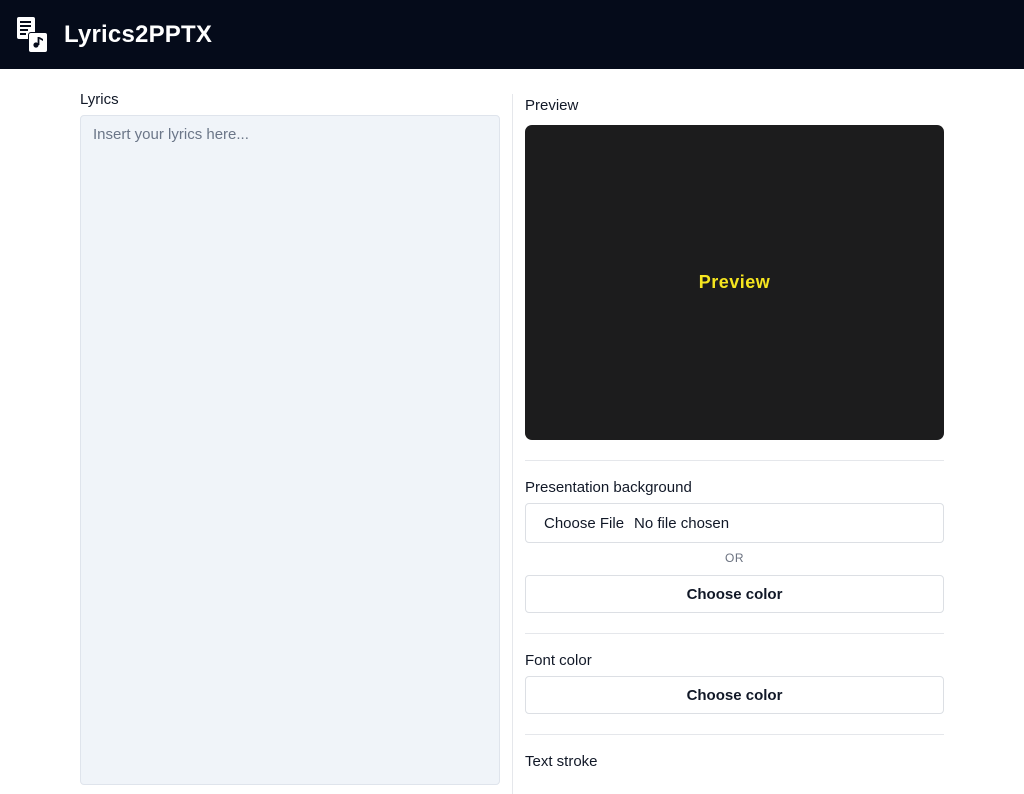 The width and height of the screenshot is (1024, 794). What do you see at coordinates (32, 34) in the screenshot?
I see `document-music-icon` at bounding box center [32, 34].